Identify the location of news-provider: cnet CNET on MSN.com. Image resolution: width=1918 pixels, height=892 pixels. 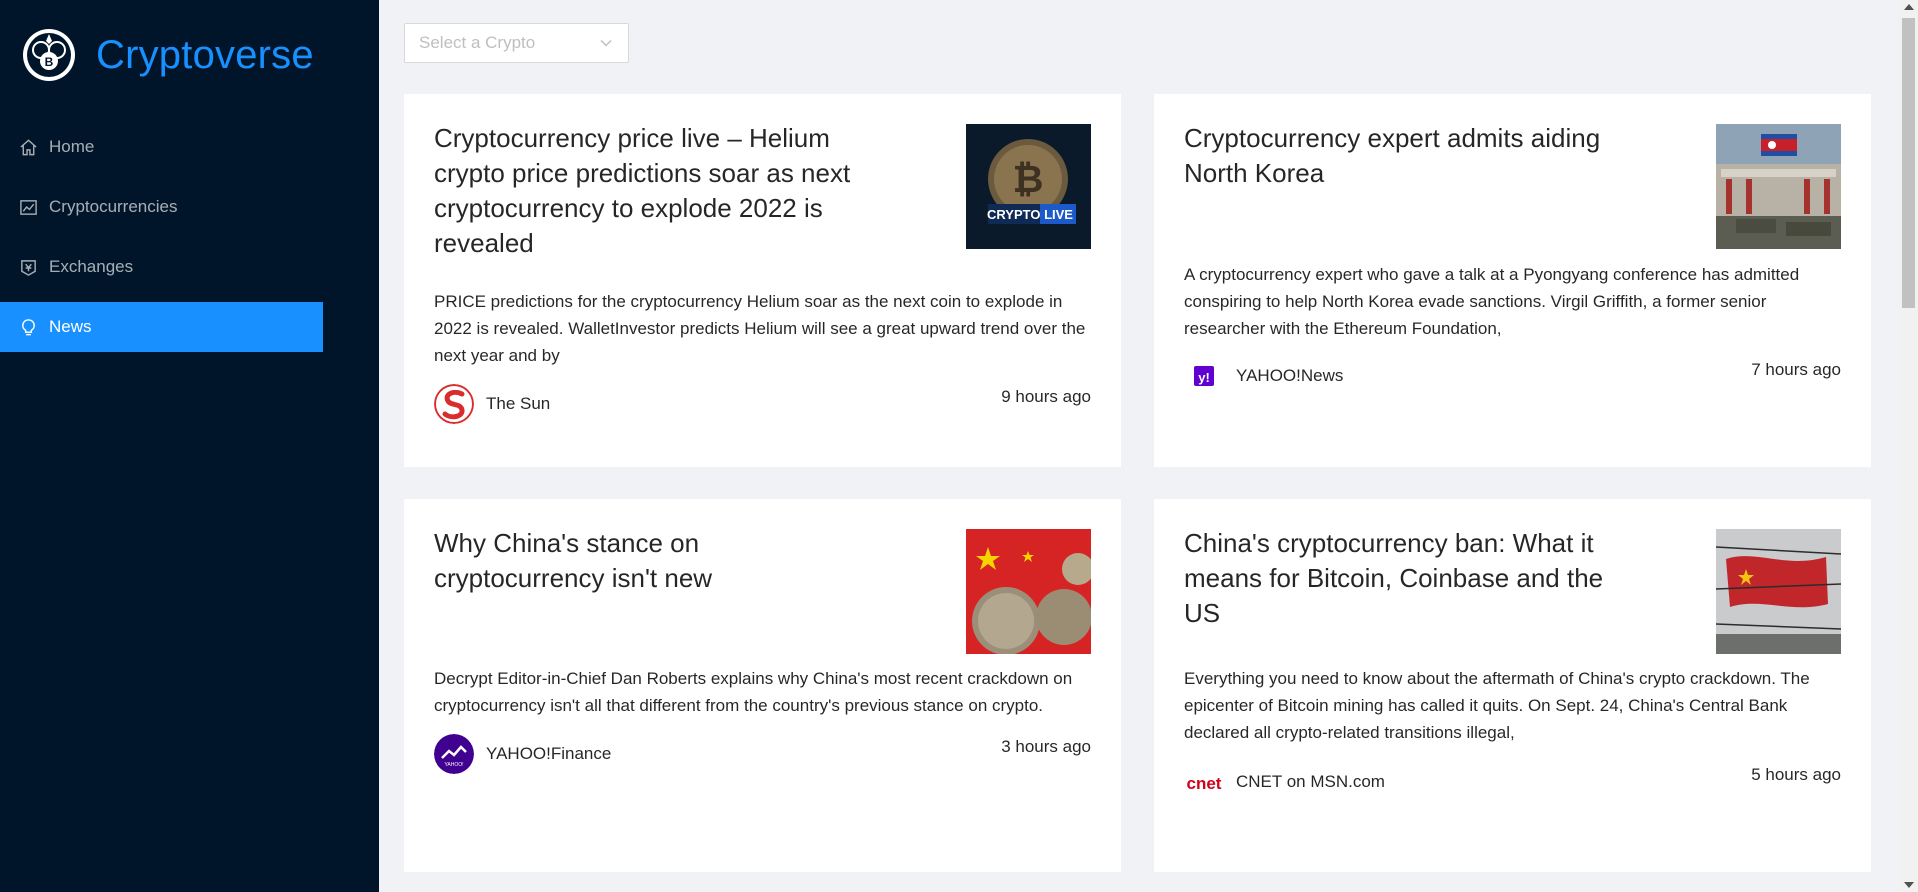
(1284, 782).